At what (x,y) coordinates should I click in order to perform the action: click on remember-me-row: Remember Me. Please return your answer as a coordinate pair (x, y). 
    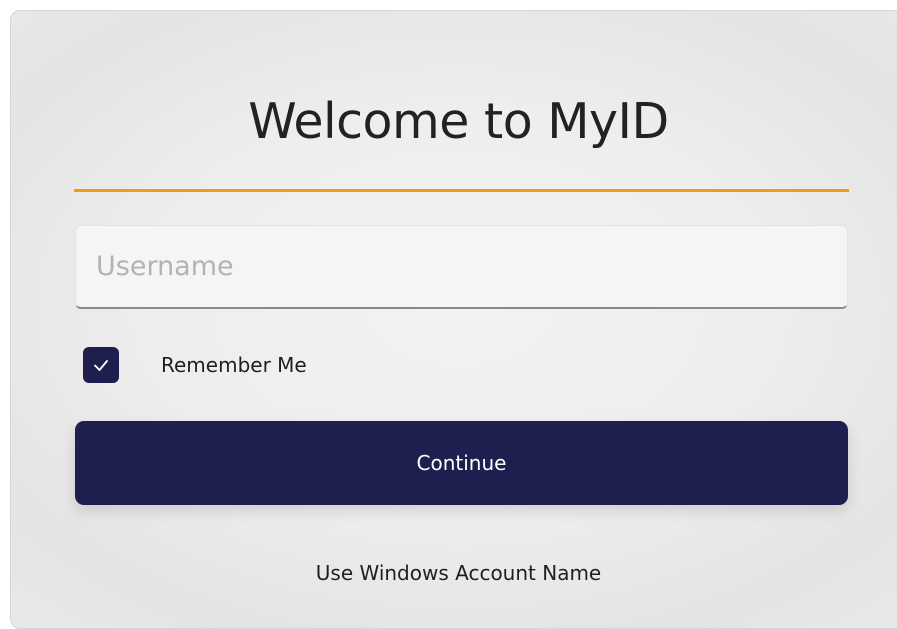
    Looking at the image, I should click on (195, 365).